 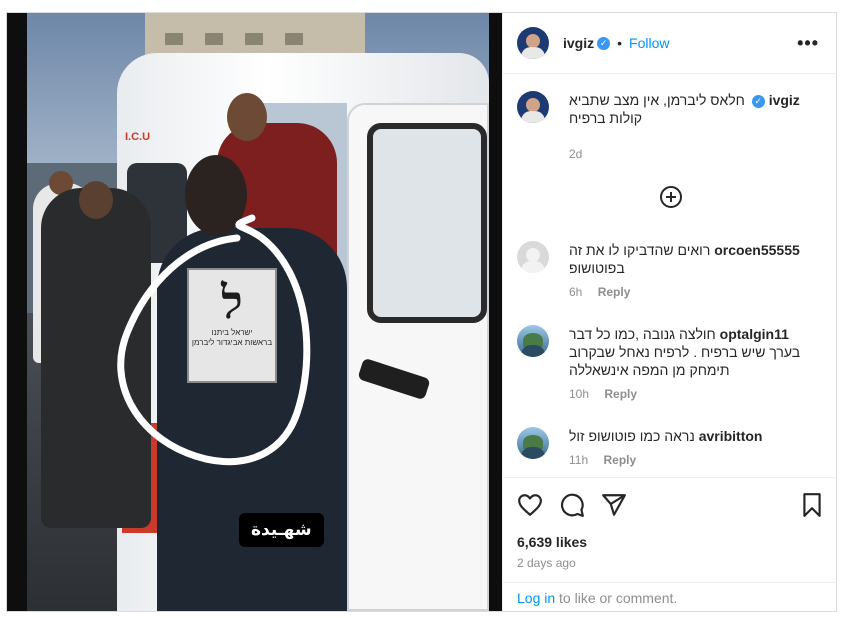 I want to click on paper-plane-icon, so click(x=614, y=505).